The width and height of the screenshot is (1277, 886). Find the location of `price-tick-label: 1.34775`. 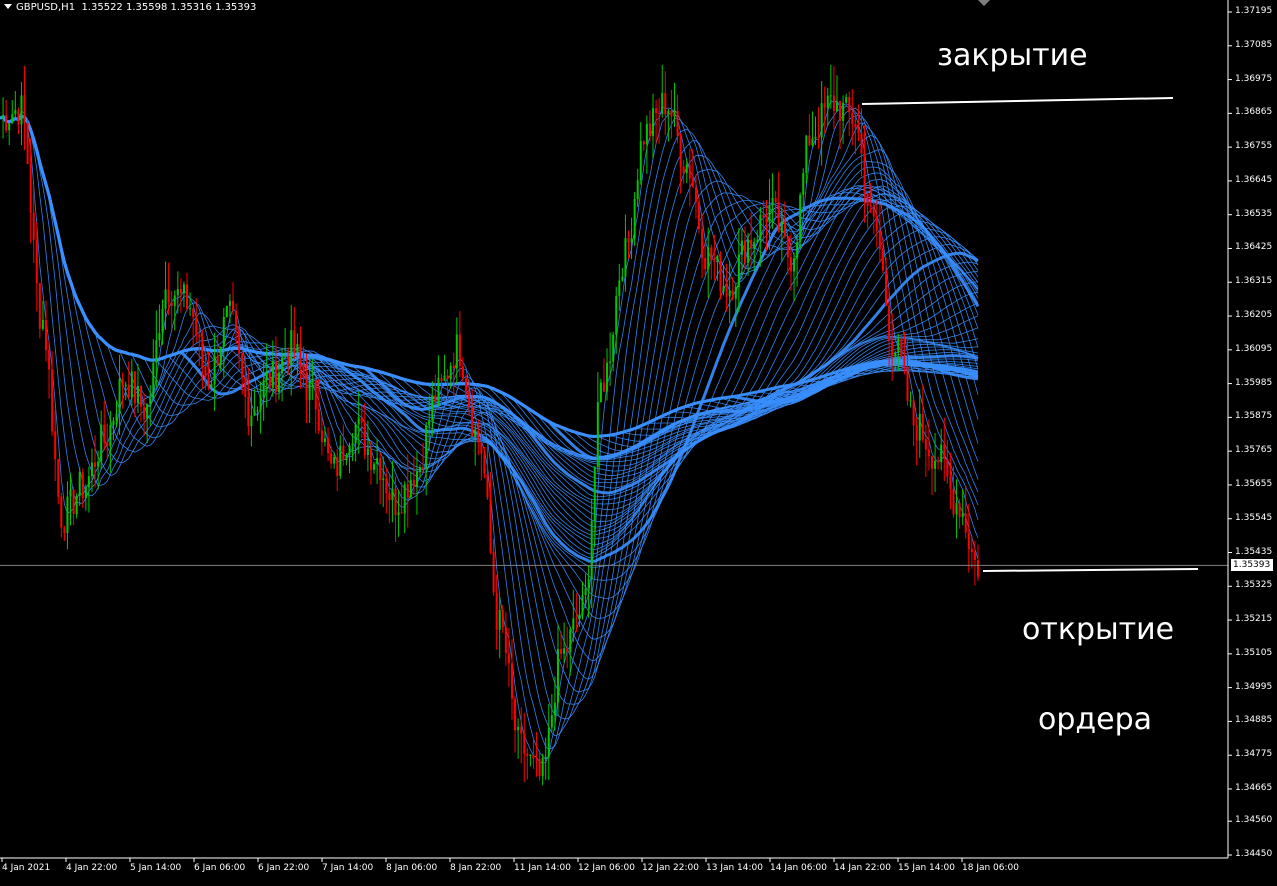

price-tick-label: 1.34775 is located at coordinates (1254, 754).